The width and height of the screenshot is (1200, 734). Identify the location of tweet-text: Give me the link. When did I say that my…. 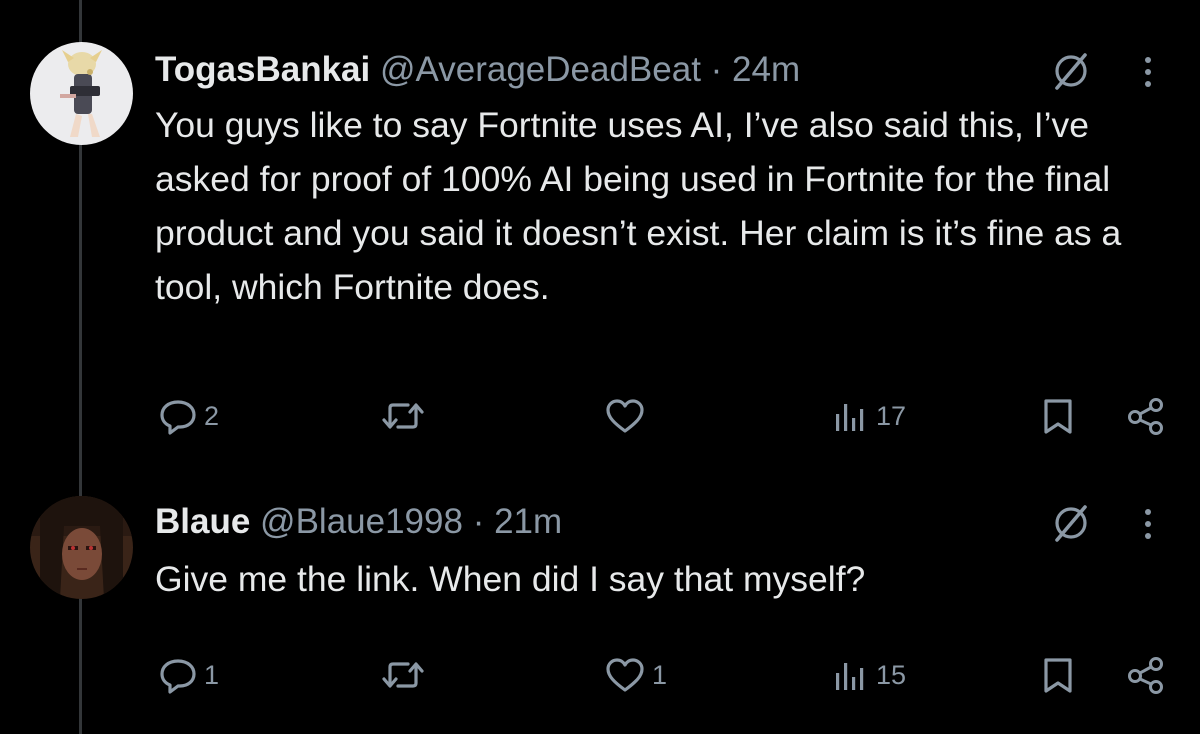
(510, 579).